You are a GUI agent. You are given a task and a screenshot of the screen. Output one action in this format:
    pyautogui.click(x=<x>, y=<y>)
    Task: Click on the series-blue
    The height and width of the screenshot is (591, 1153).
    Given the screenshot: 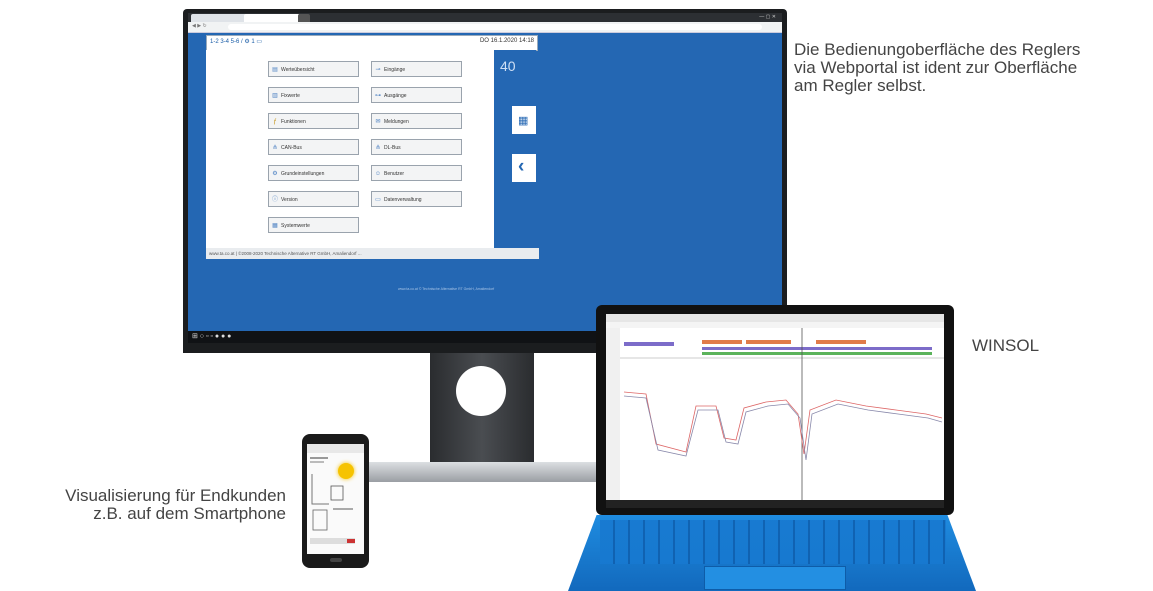 What is the action you would take?
    pyautogui.click(x=783, y=428)
    